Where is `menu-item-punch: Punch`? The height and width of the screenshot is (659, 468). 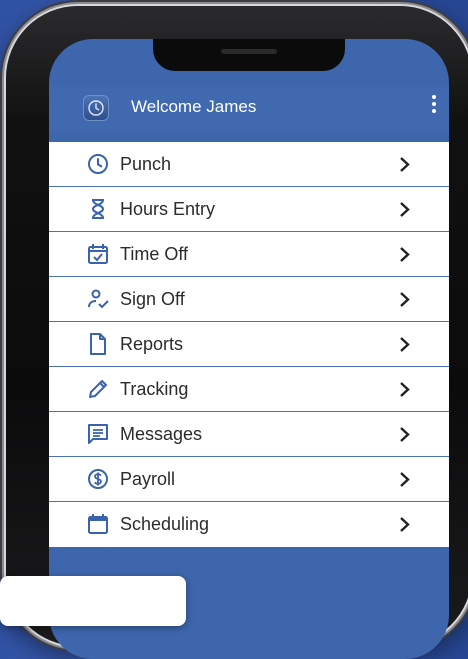
menu-item-punch: Punch is located at coordinates (249, 164).